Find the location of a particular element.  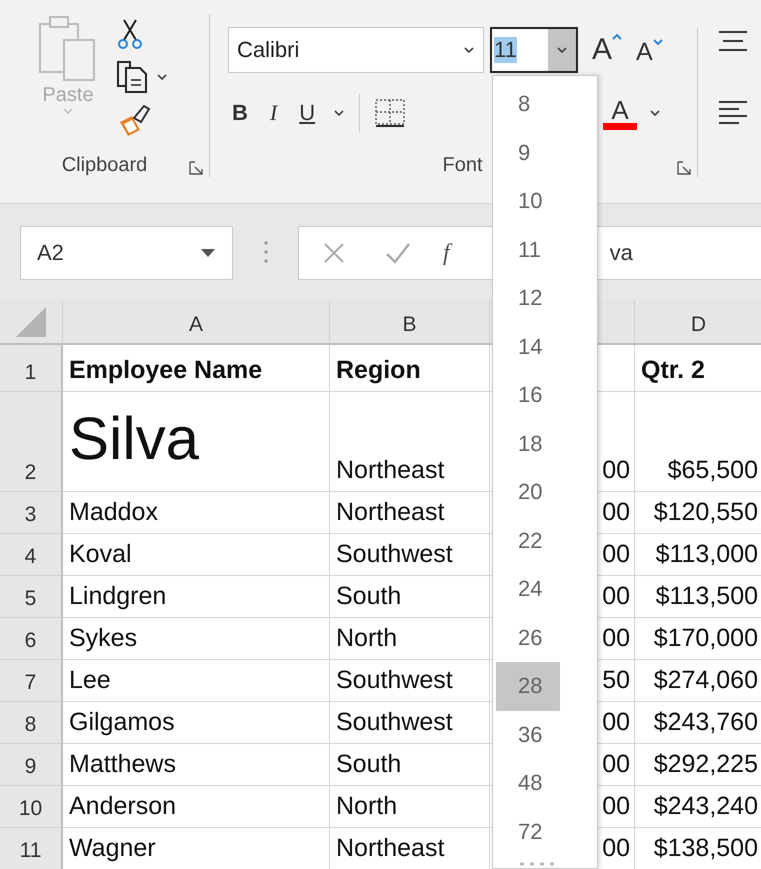

table-cell: Lee is located at coordinates (90, 680).